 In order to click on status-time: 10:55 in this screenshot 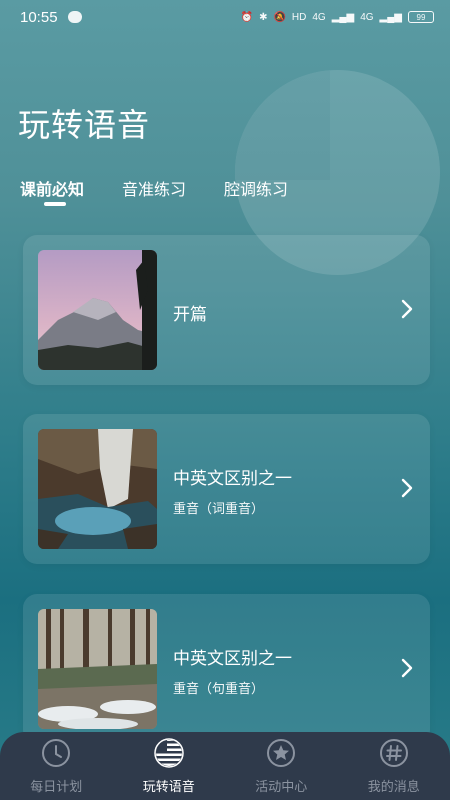, I will do `click(39, 17)`.